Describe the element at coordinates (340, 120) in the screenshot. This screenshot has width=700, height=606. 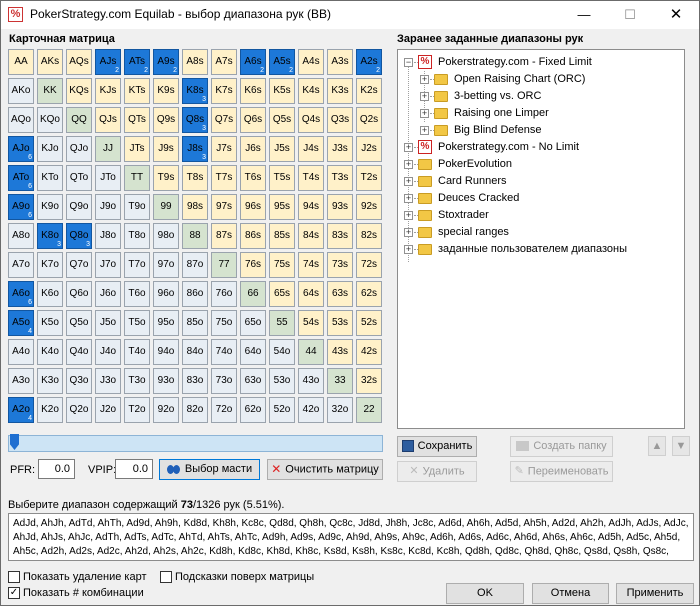
I see `hand-cell: Q3s` at that location.